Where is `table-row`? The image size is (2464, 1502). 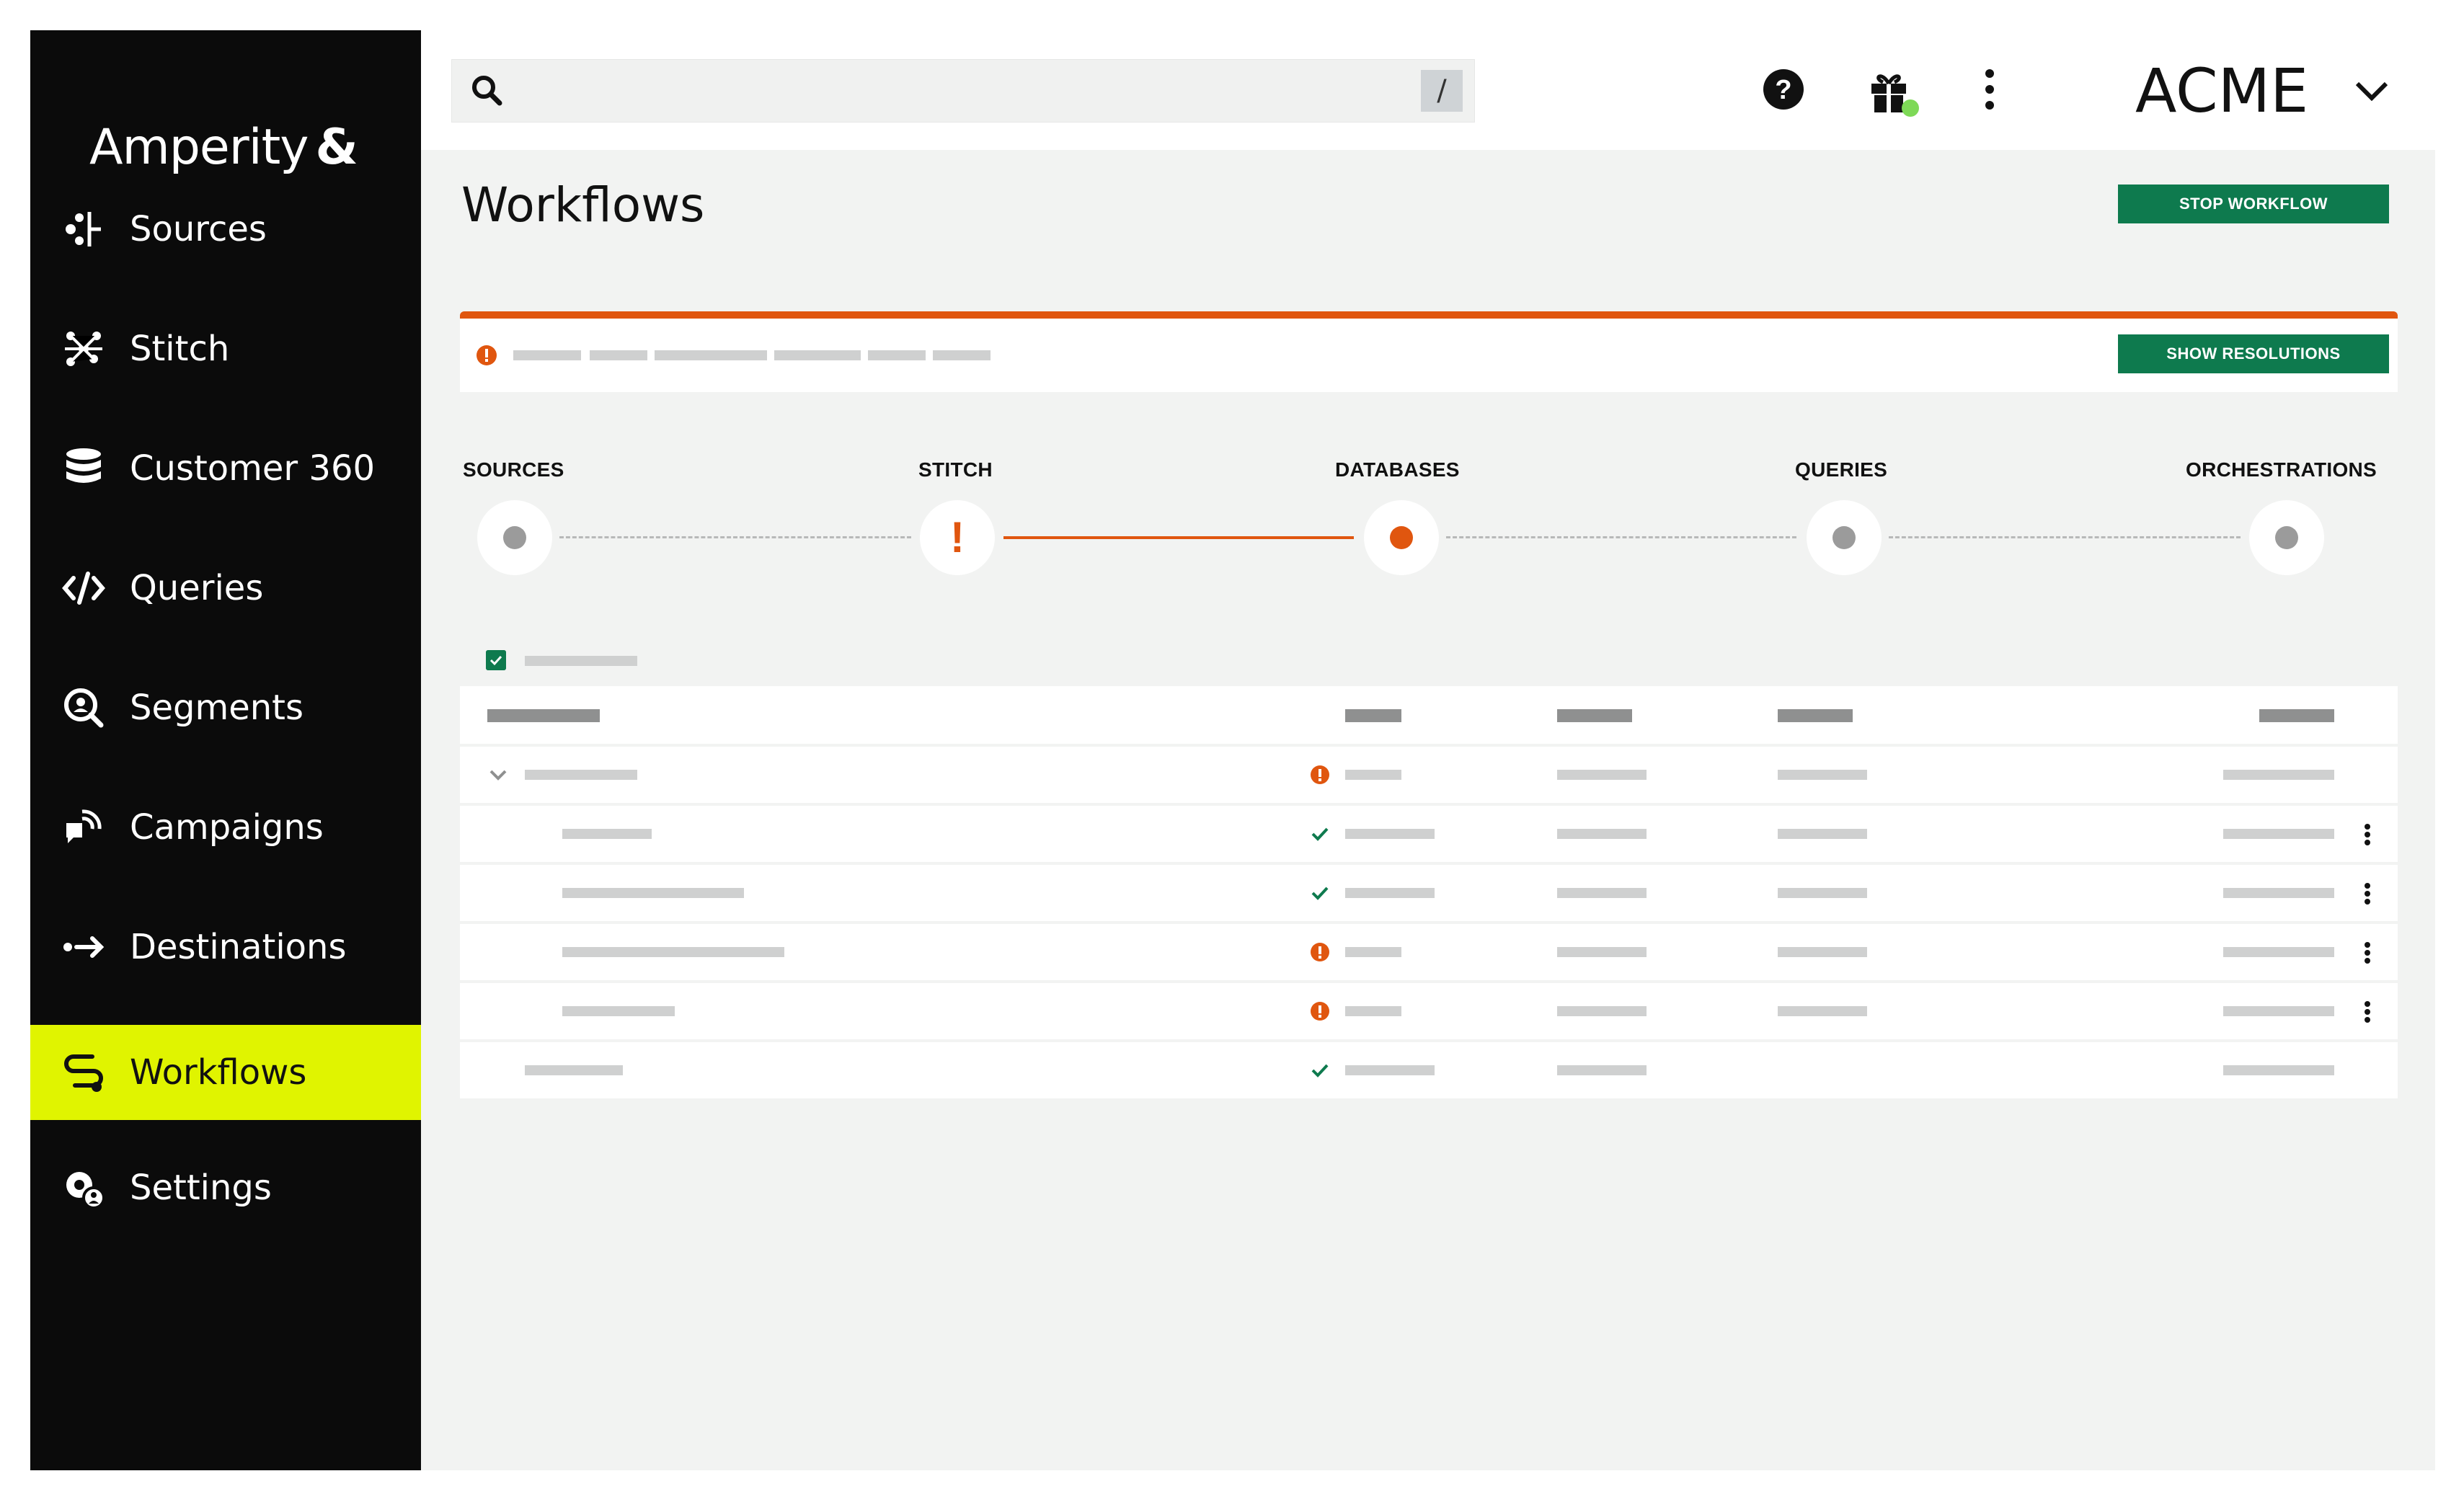 table-row is located at coordinates (1429, 1070).